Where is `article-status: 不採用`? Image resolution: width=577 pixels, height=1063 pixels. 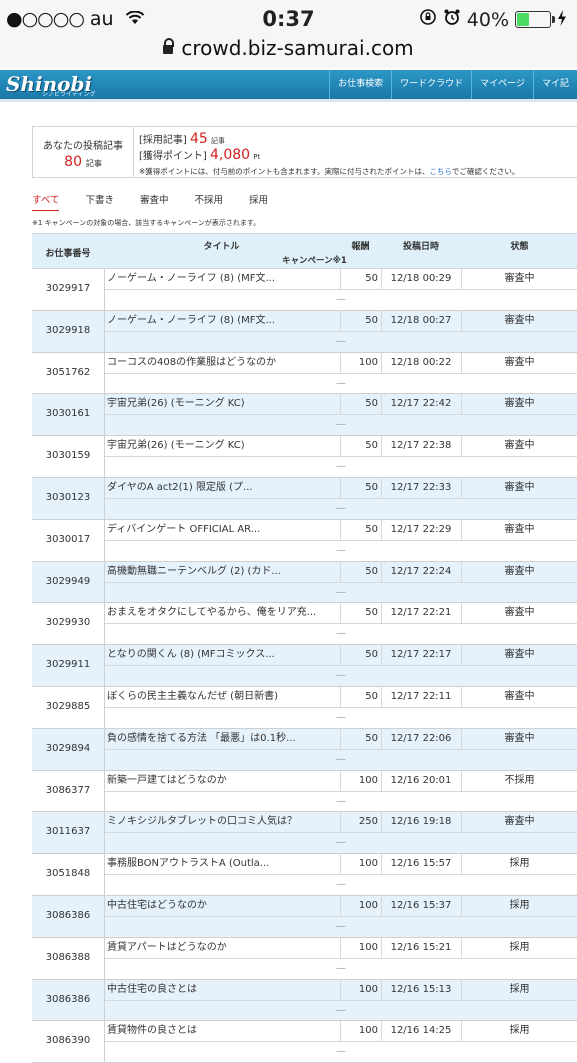 article-status: 不採用 is located at coordinates (519, 781).